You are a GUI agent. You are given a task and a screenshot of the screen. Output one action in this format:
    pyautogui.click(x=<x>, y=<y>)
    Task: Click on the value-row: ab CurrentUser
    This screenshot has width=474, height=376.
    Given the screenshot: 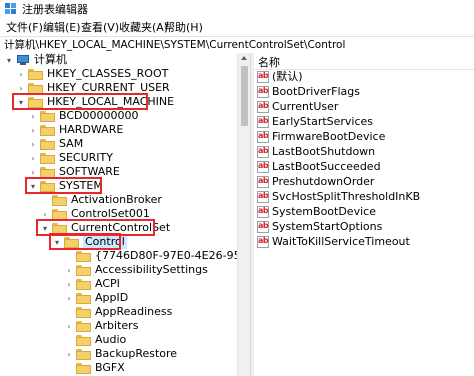 What is the action you would take?
    pyautogui.click(x=297, y=107)
    